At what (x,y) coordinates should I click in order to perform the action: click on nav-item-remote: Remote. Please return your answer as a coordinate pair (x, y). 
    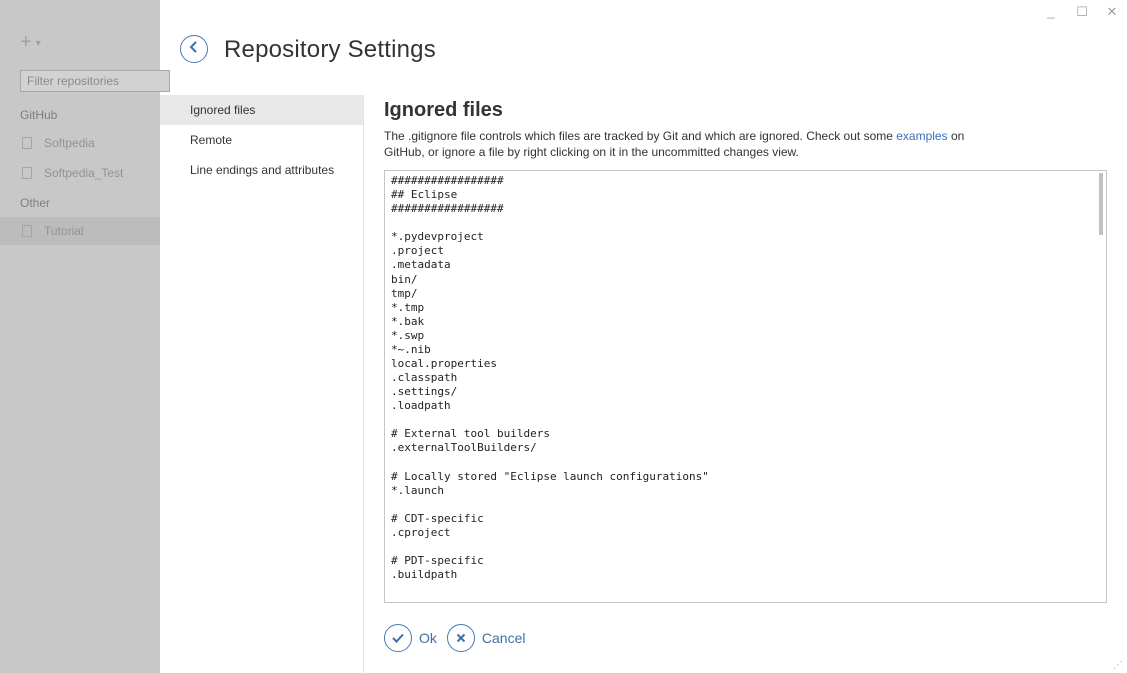
    Looking at the image, I should click on (261, 140).